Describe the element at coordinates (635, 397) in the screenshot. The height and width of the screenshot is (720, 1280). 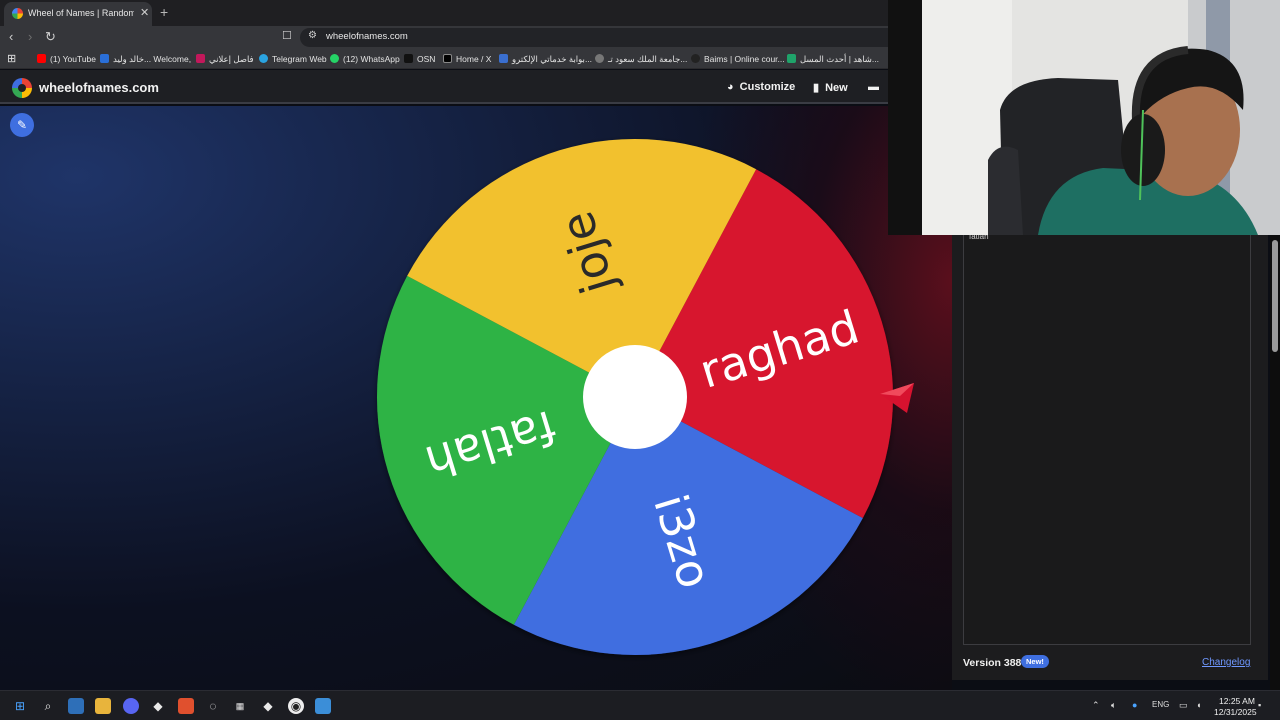
I see `wheel-center-hub` at that location.